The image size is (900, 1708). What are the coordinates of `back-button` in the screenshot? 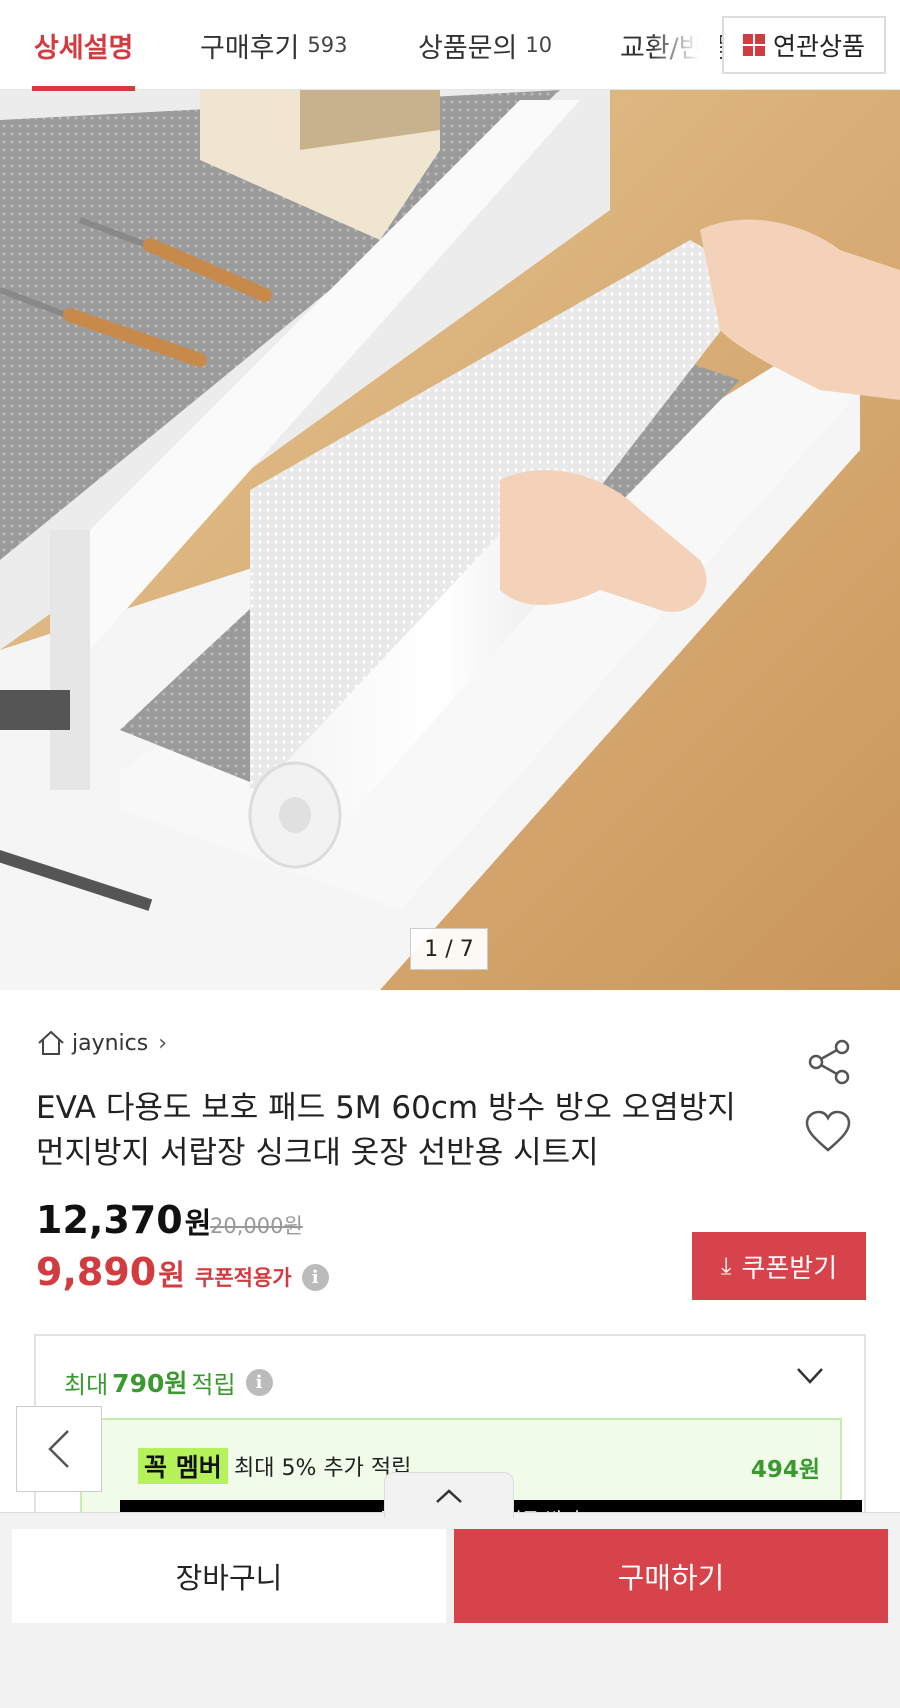 It's located at (59, 1449).